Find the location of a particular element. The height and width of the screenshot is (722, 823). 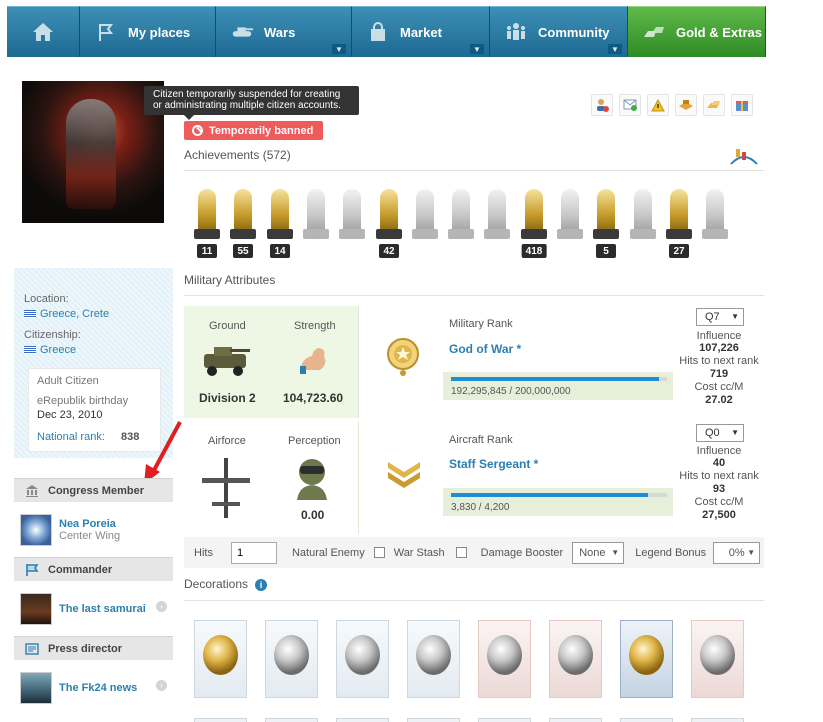

ban-badge: Temporarily banned is located at coordinates (253, 130).